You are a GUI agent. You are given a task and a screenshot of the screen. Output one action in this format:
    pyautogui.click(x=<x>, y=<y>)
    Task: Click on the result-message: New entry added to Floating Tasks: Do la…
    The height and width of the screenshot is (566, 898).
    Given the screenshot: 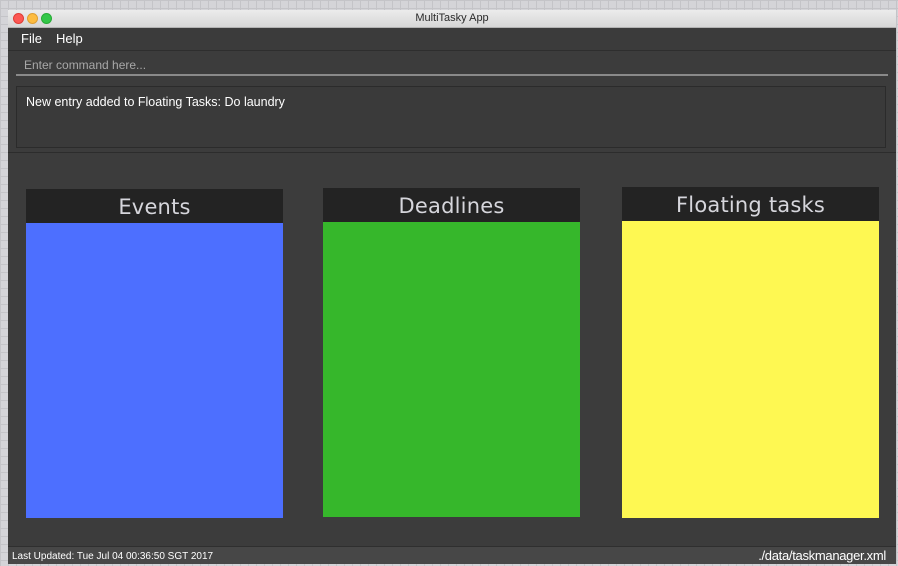 What is the action you would take?
    pyautogui.click(x=155, y=102)
    